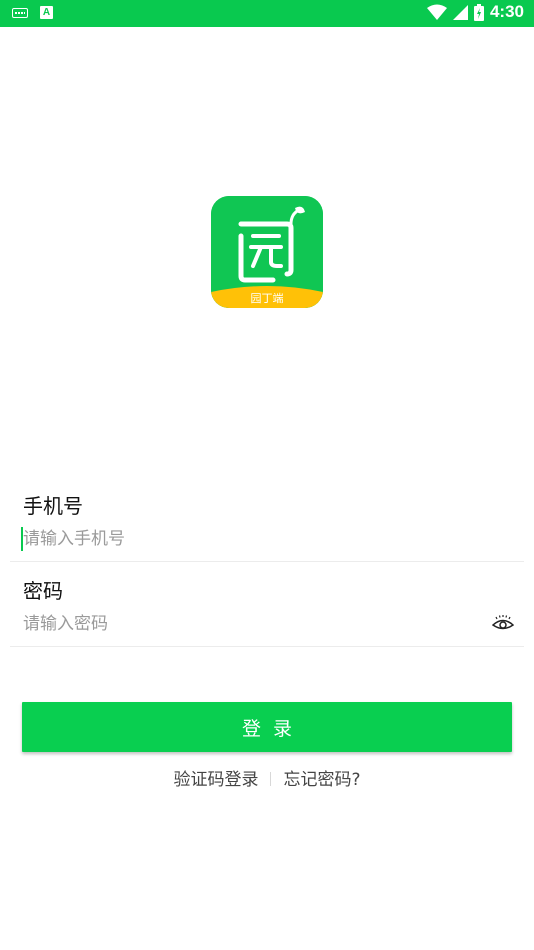 Image resolution: width=534 pixels, height=950 pixels. What do you see at coordinates (267, 561) in the screenshot?
I see `phone-divider` at bounding box center [267, 561].